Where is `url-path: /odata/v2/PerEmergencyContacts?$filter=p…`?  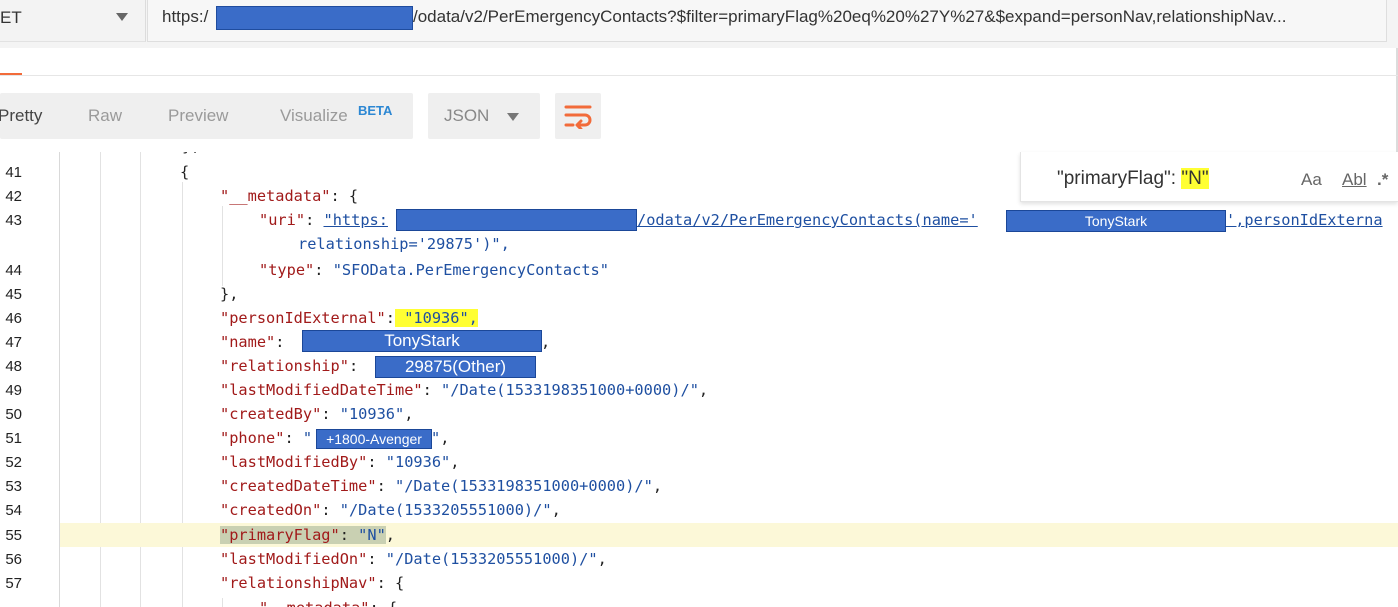
url-path: /odata/v2/PerEmergencyContacts?$filter=p… is located at coordinates (850, 16).